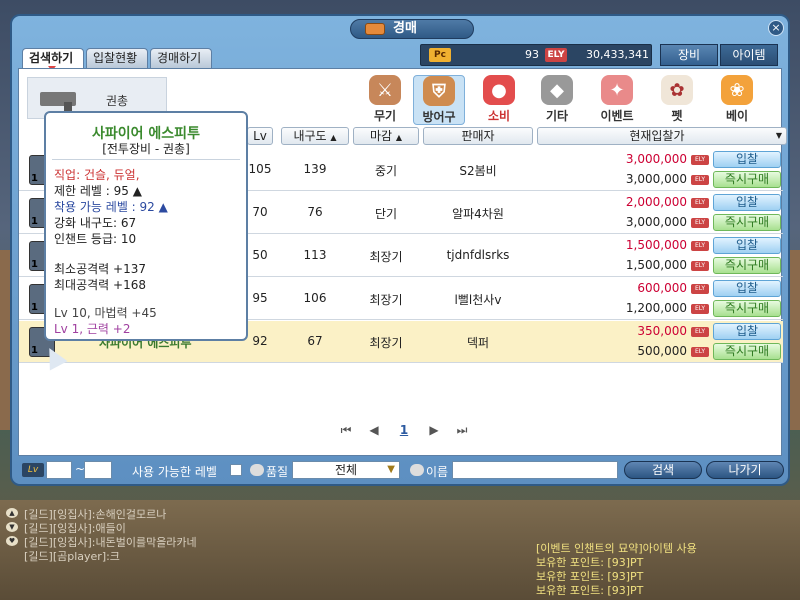 The height and width of the screenshot is (600, 800). I want to click on column-price: 현재입찰가 ▼, so click(662, 136).